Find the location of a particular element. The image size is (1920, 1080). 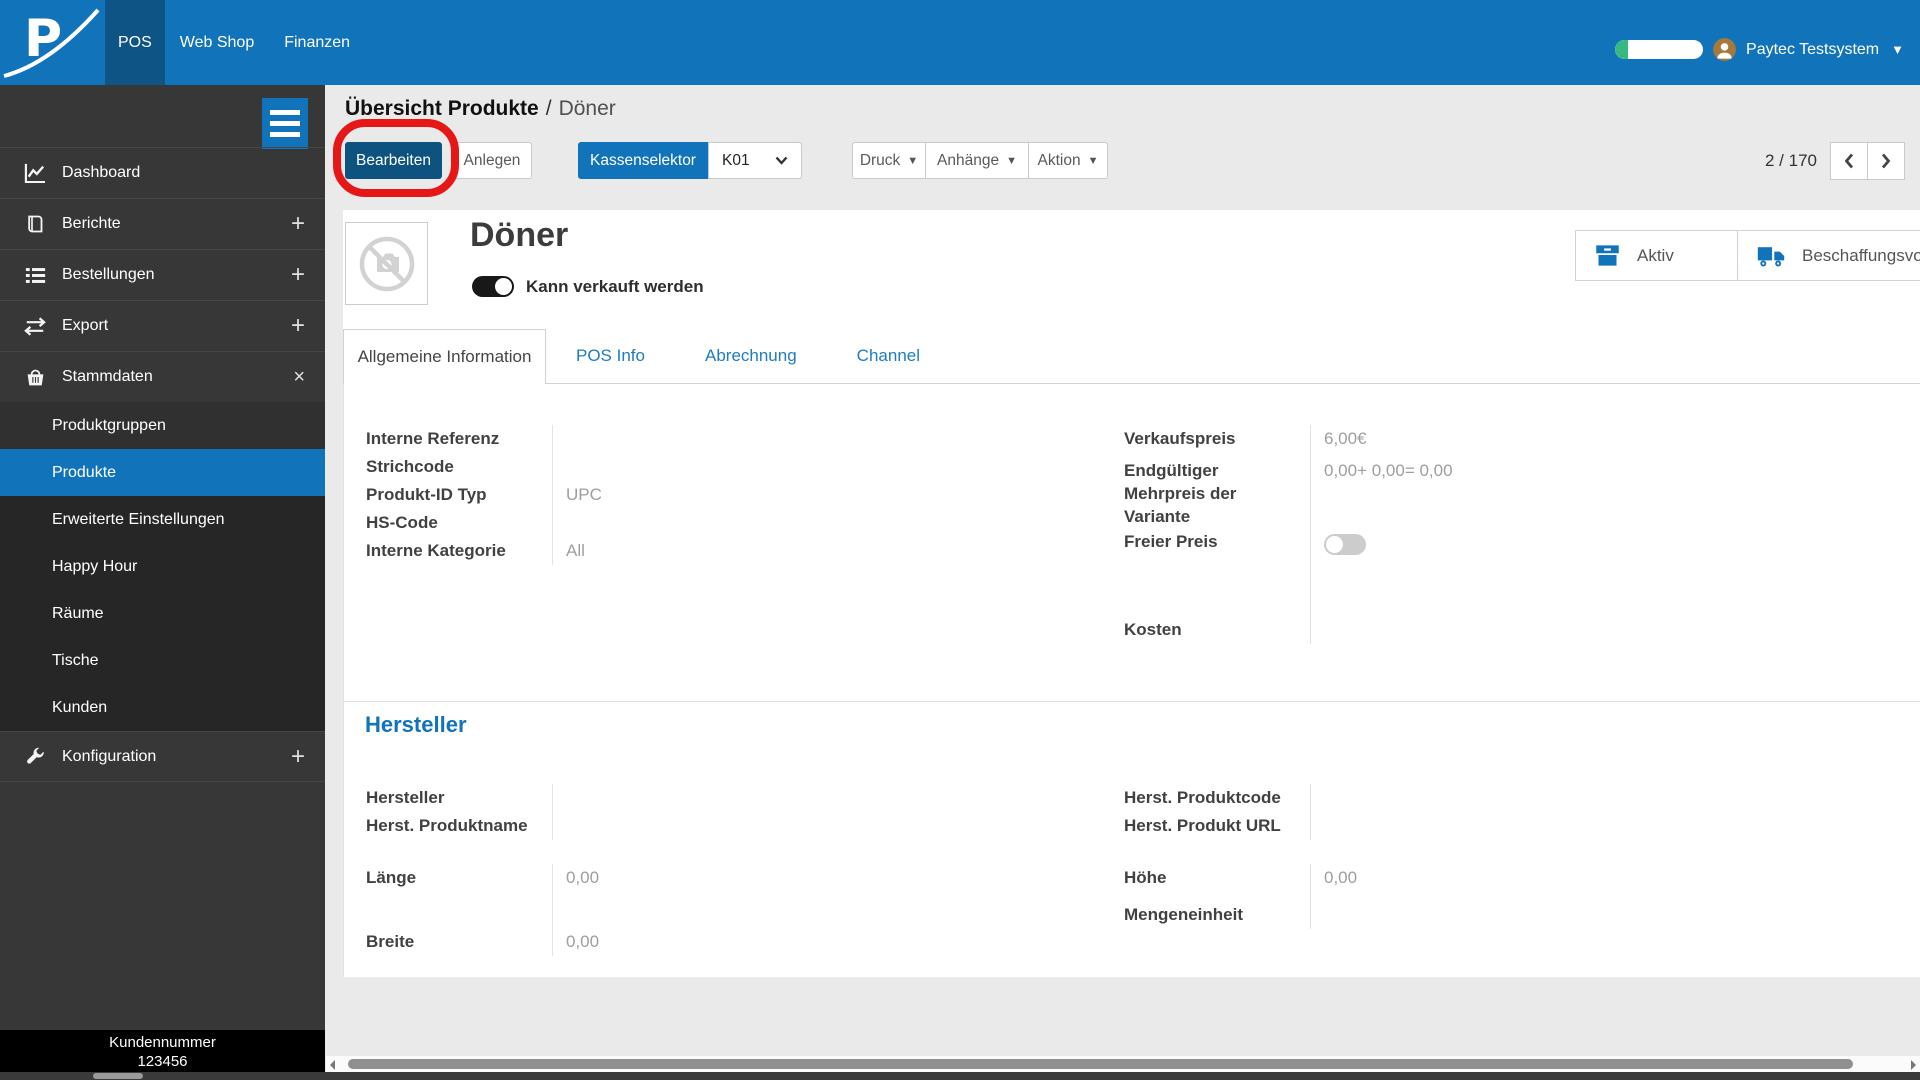

attachments-dropdown-button: Anhänge ▼ is located at coordinates (977, 160).